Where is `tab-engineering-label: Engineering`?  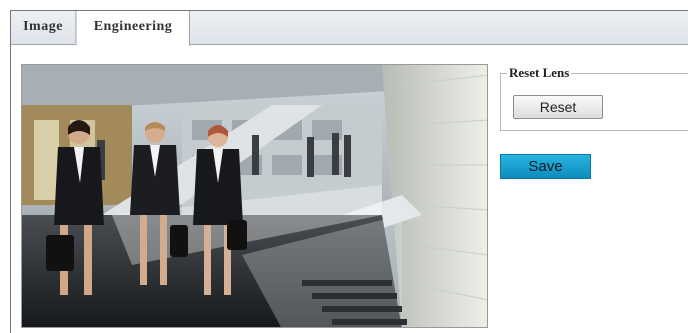 tab-engineering-label: Engineering is located at coordinates (133, 26).